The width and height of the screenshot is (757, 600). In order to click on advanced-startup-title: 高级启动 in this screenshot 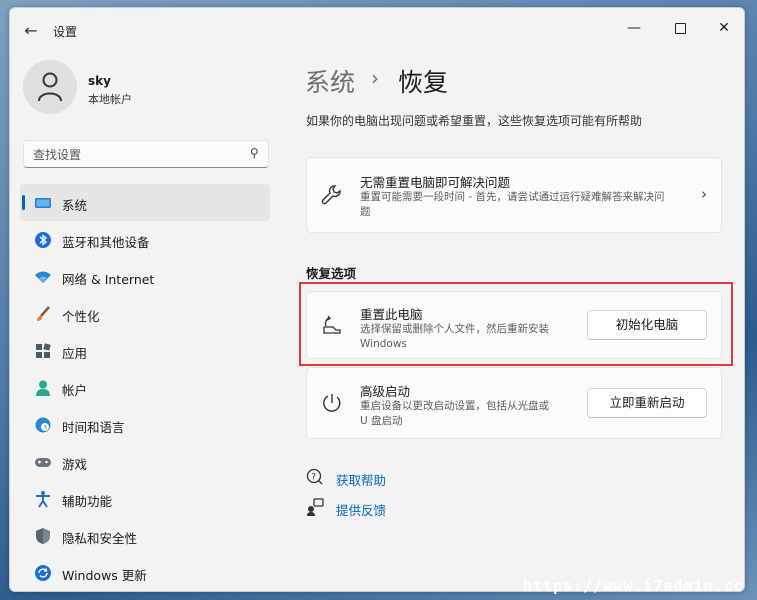, I will do `click(385, 391)`.